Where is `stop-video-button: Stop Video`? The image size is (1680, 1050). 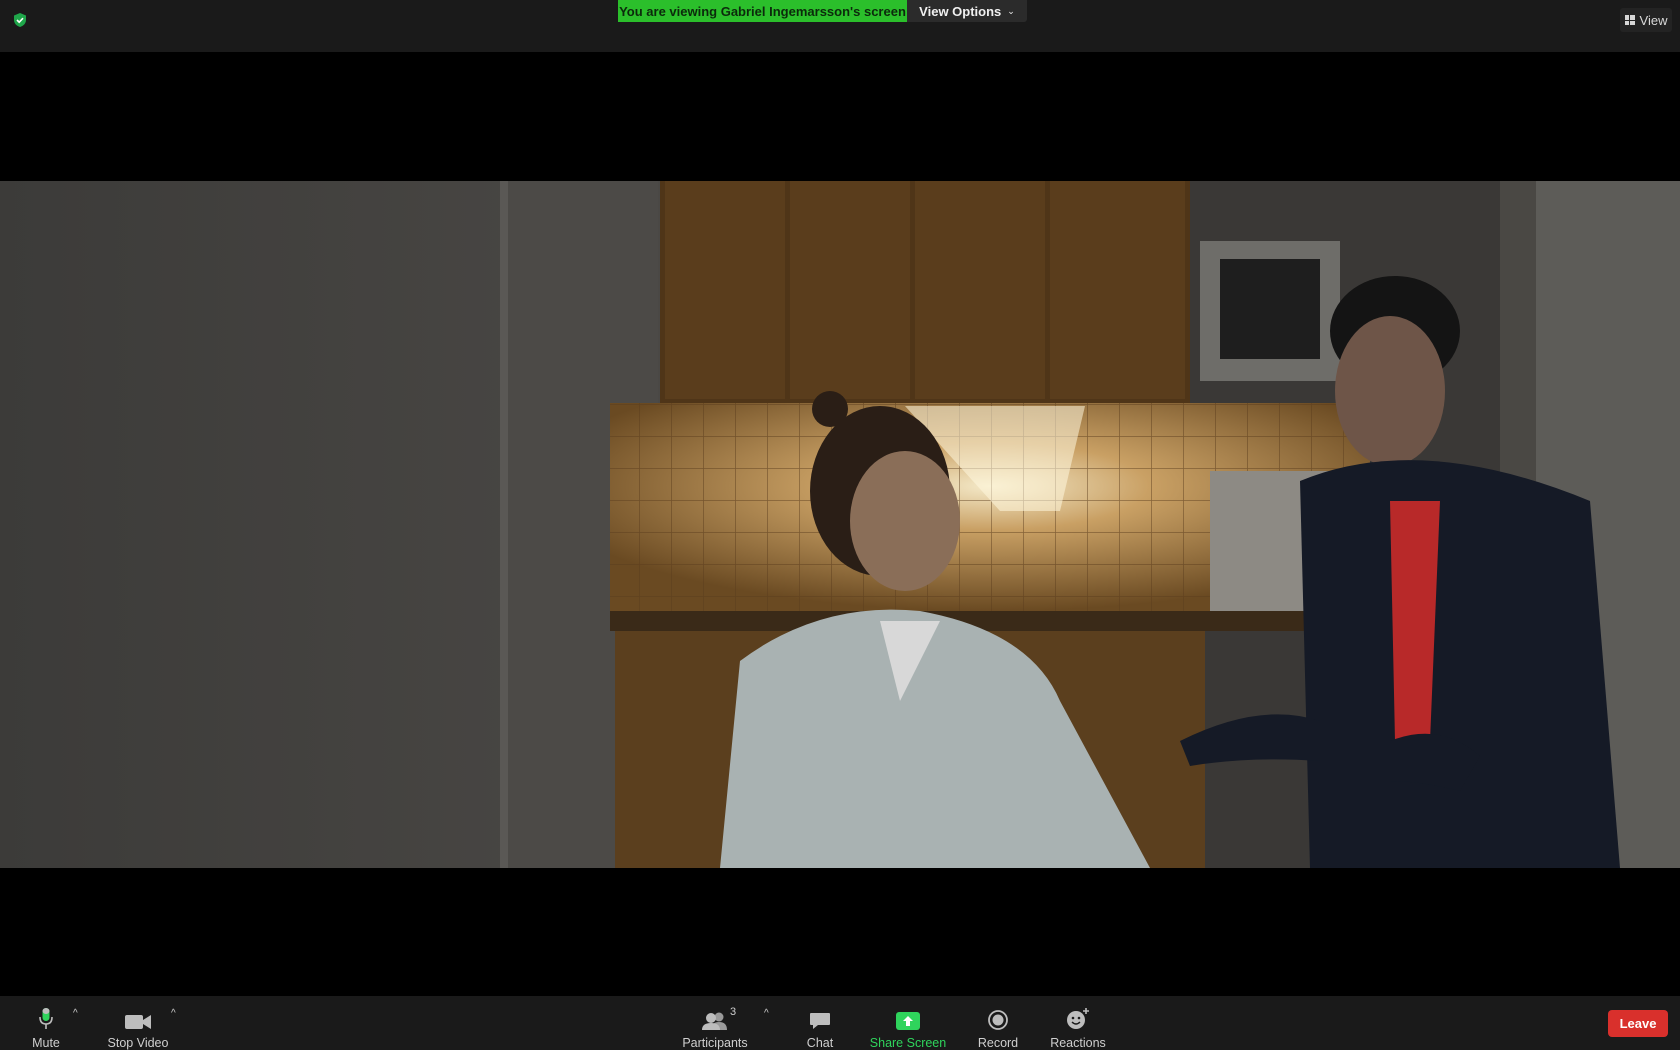
stop-video-button: Stop Video is located at coordinates (138, 1023).